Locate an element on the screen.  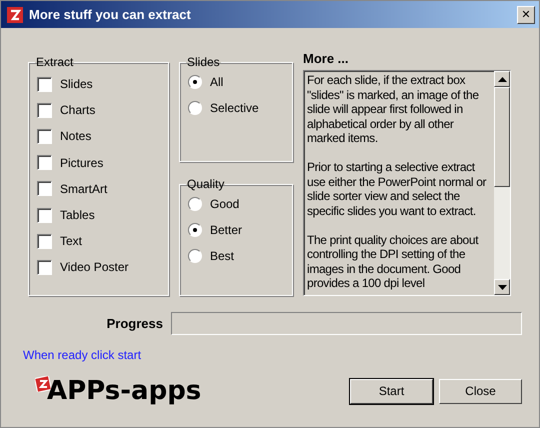
info-paragraph: The print quality choices are about controlling the DPI setting of the images in the document. Good provides a 100 dpi level is located at coordinates (393, 261).